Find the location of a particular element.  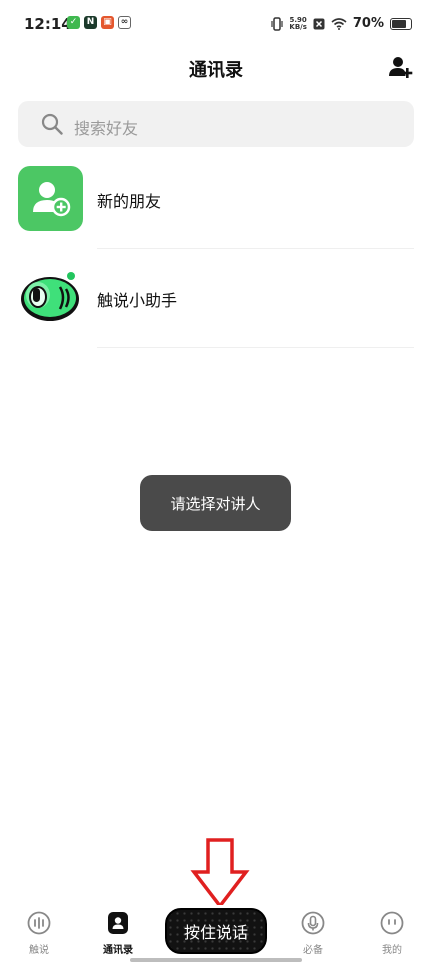

home-indicator is located at coordinates (216, 960).